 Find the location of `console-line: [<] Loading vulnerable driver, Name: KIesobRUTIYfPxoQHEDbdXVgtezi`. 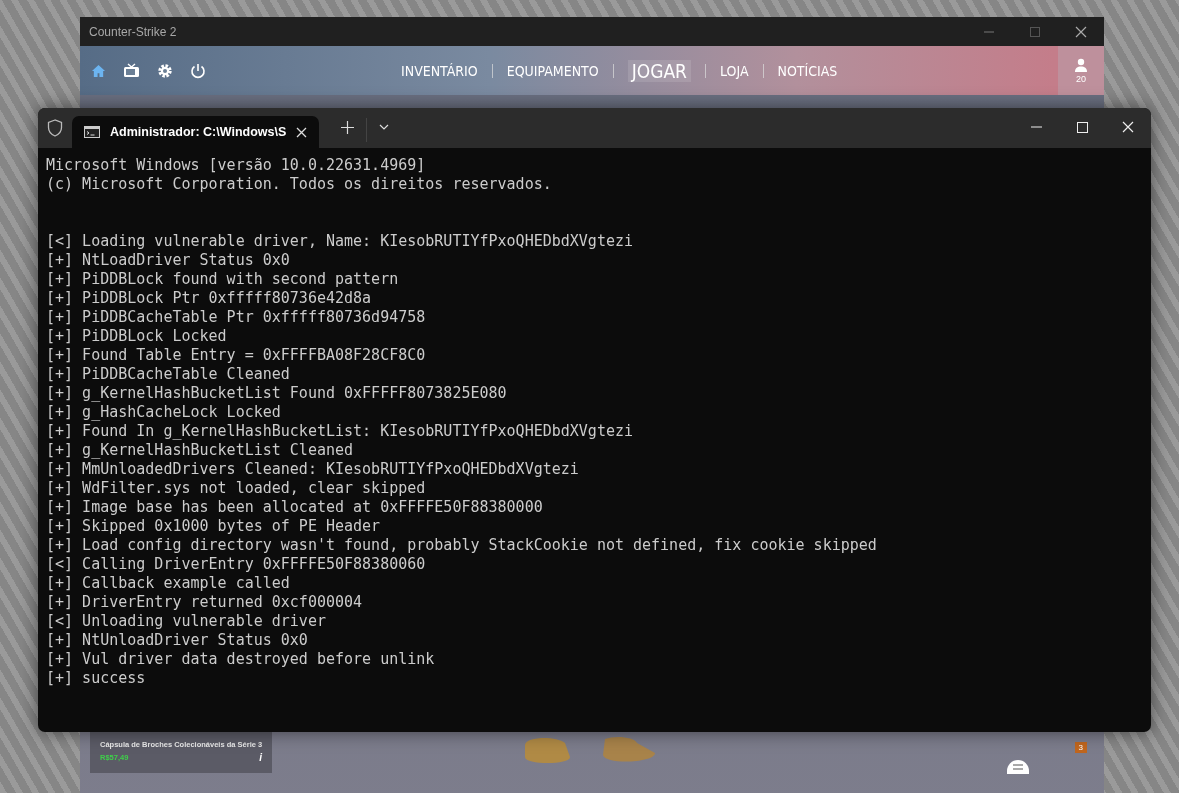

console-line: [<] Loading vulnerable driver, Name: KIesobRUTIYfPxoQHEDbdXVgtezi is located at coordinates (340, 241).